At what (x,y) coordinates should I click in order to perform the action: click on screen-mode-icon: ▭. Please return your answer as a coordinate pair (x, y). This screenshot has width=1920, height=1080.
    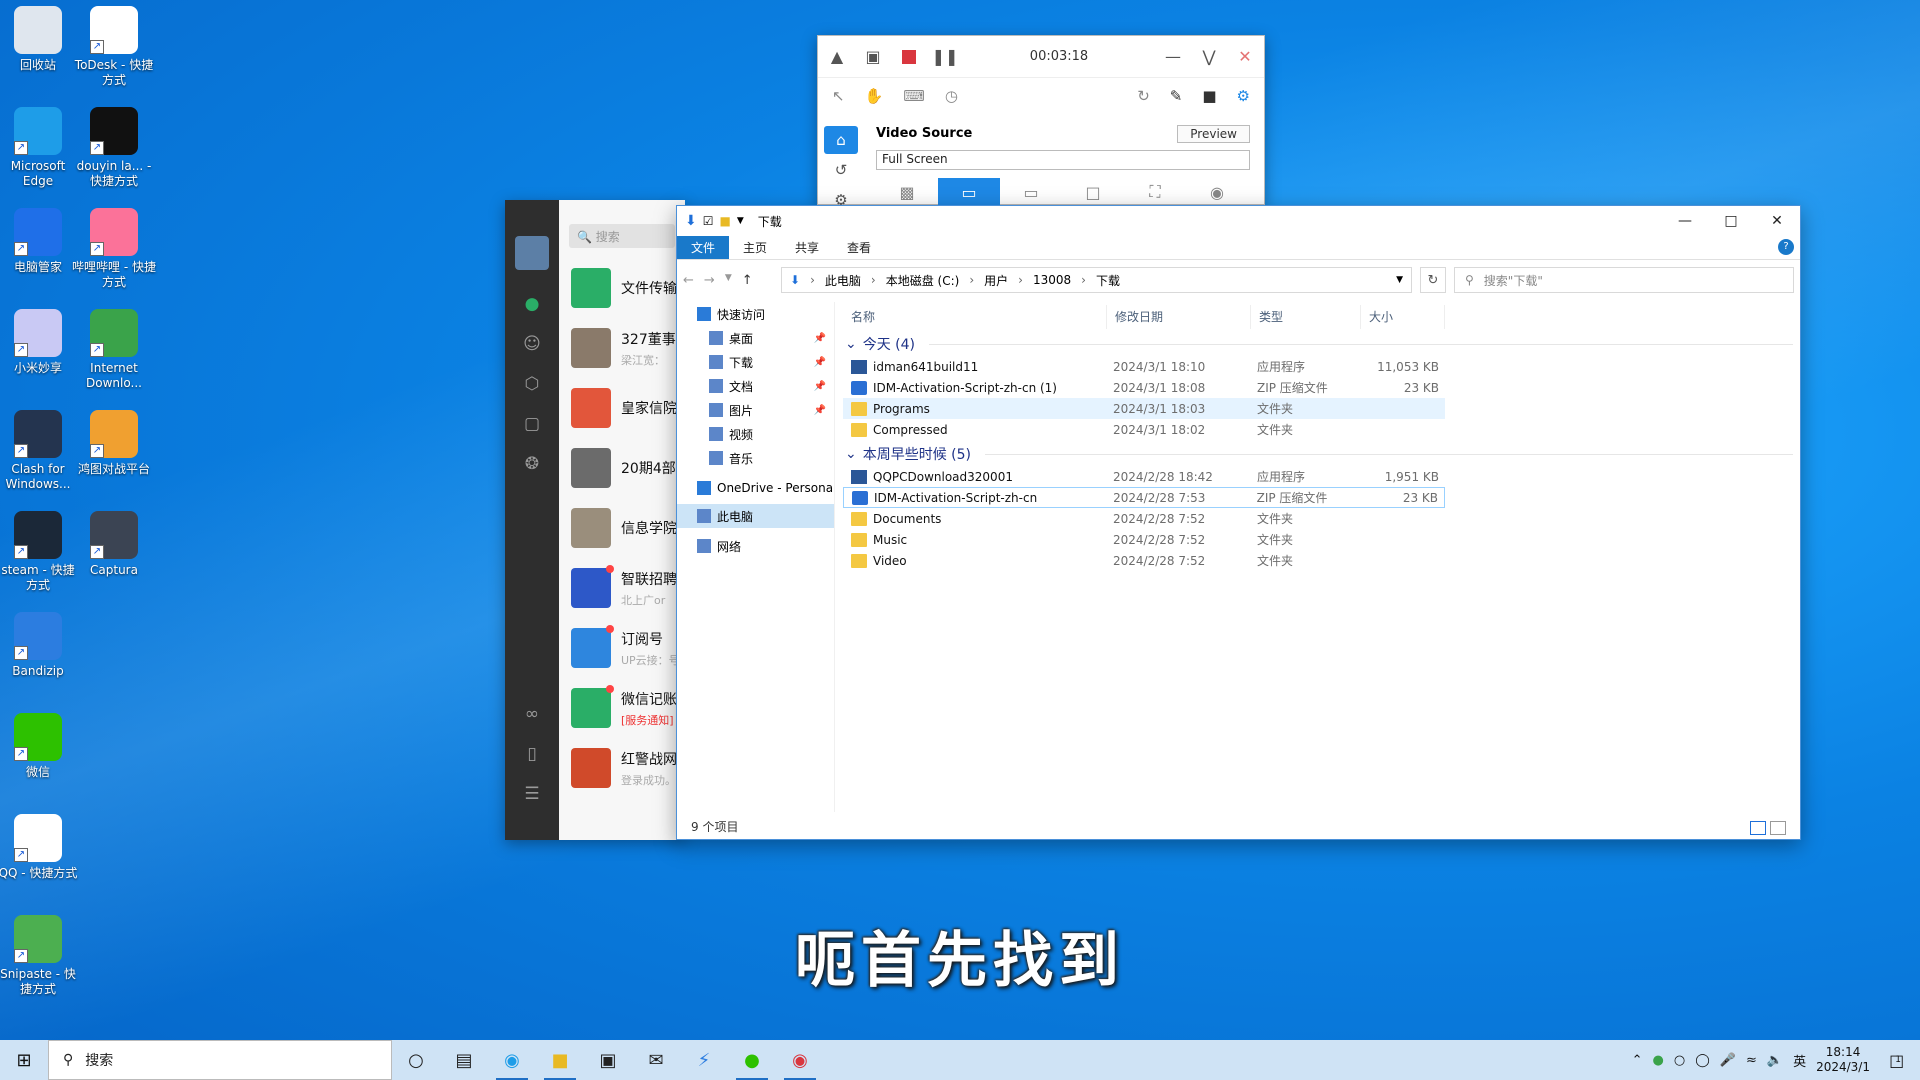
    Looking at the image, I should click on (969, 192).